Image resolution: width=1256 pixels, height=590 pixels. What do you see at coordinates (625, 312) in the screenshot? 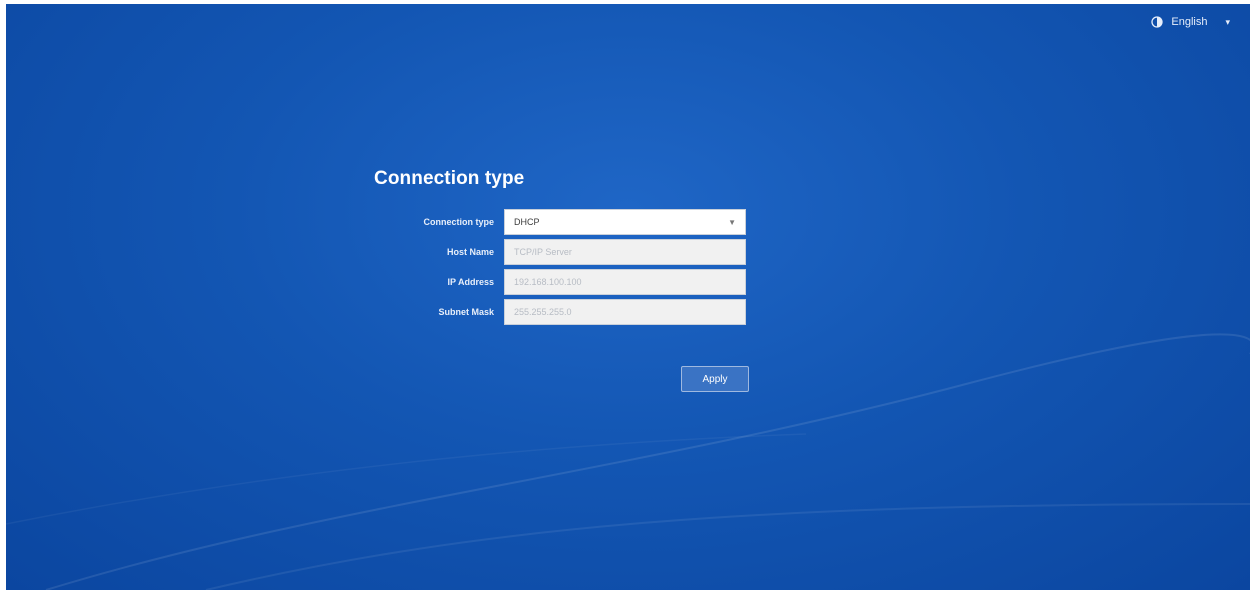
I see `subnet-mask-field: 255.255.255.0` at bounding box center [625, 312].